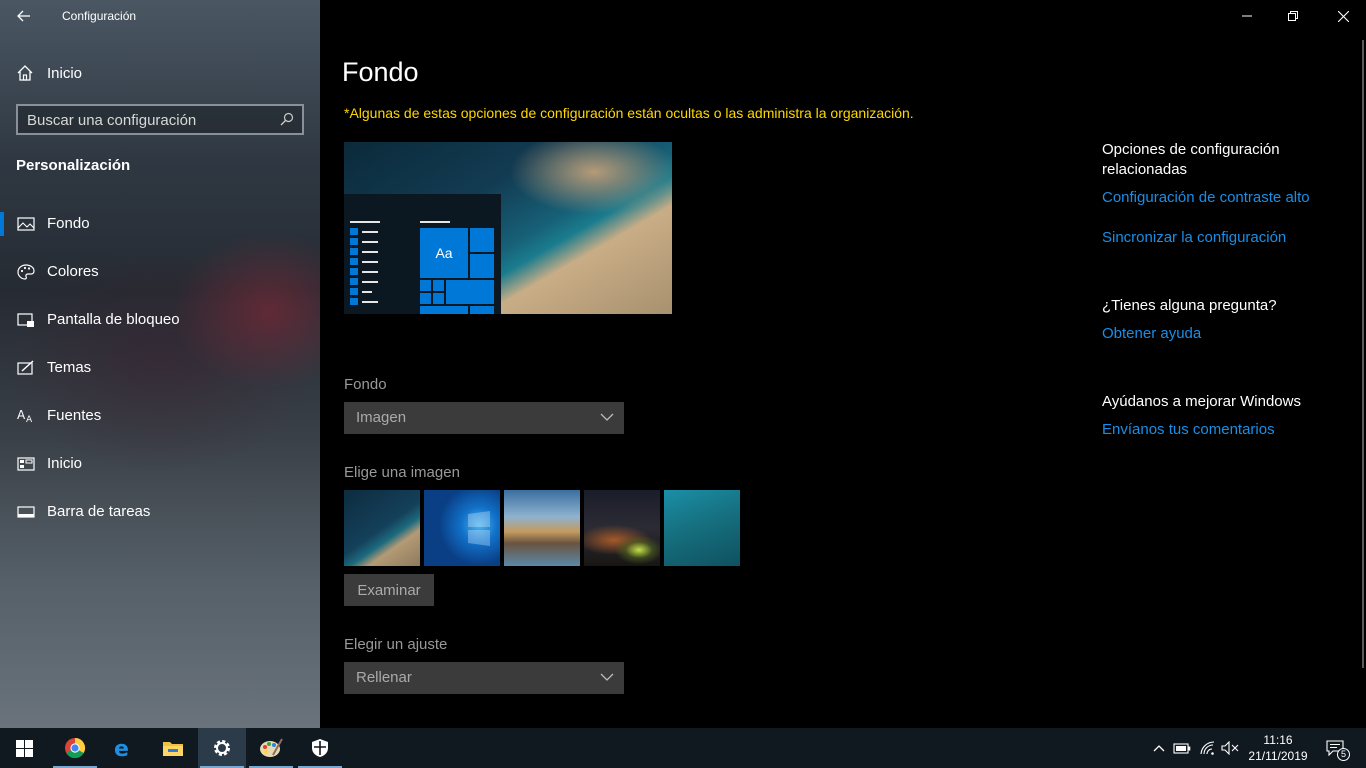  I want to click on taskbar-chrome, so click(75, 748).